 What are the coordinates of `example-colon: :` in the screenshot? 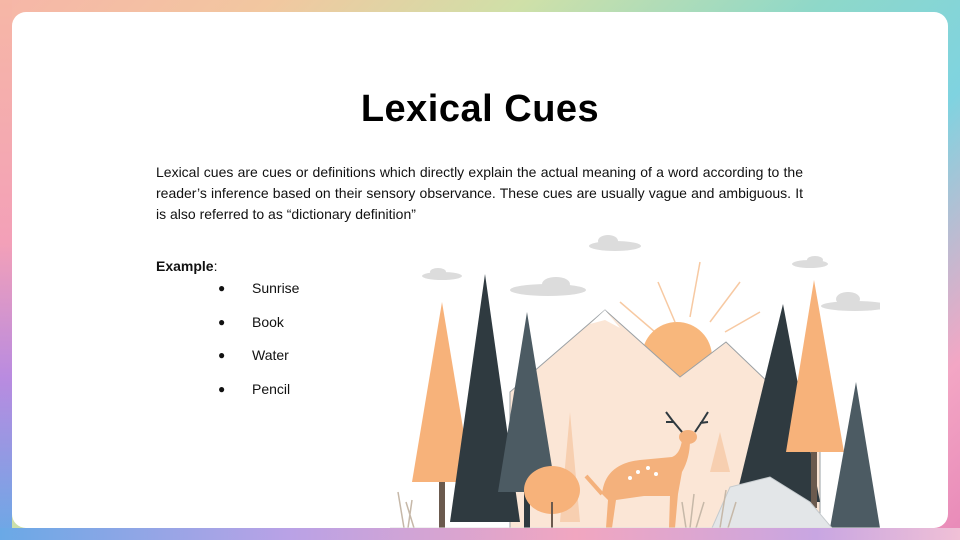 It's located at (215, 266).